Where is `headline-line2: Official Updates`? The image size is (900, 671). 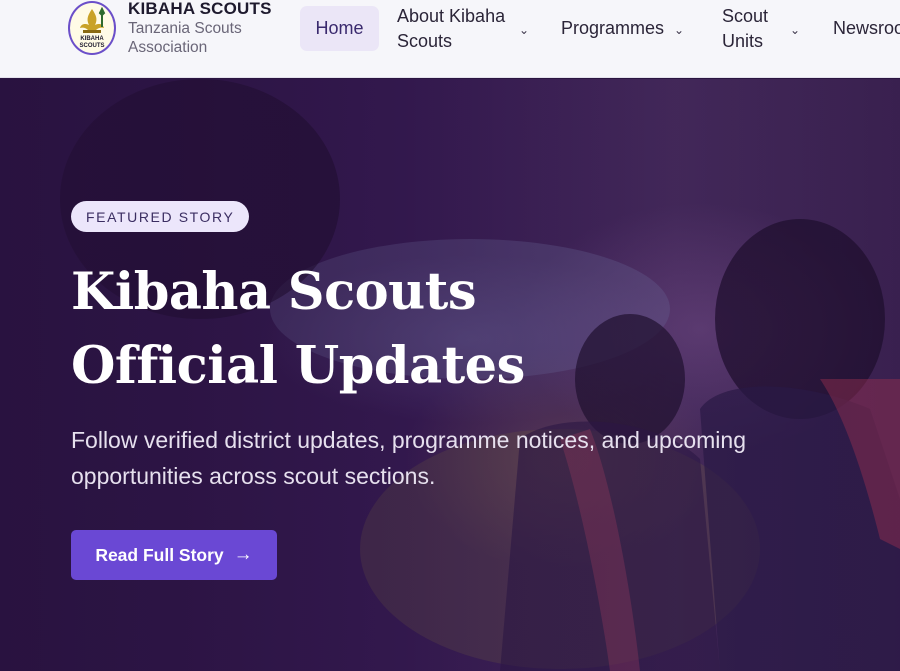 headline-line2: Official Updates is located at coordinates (298, 366).